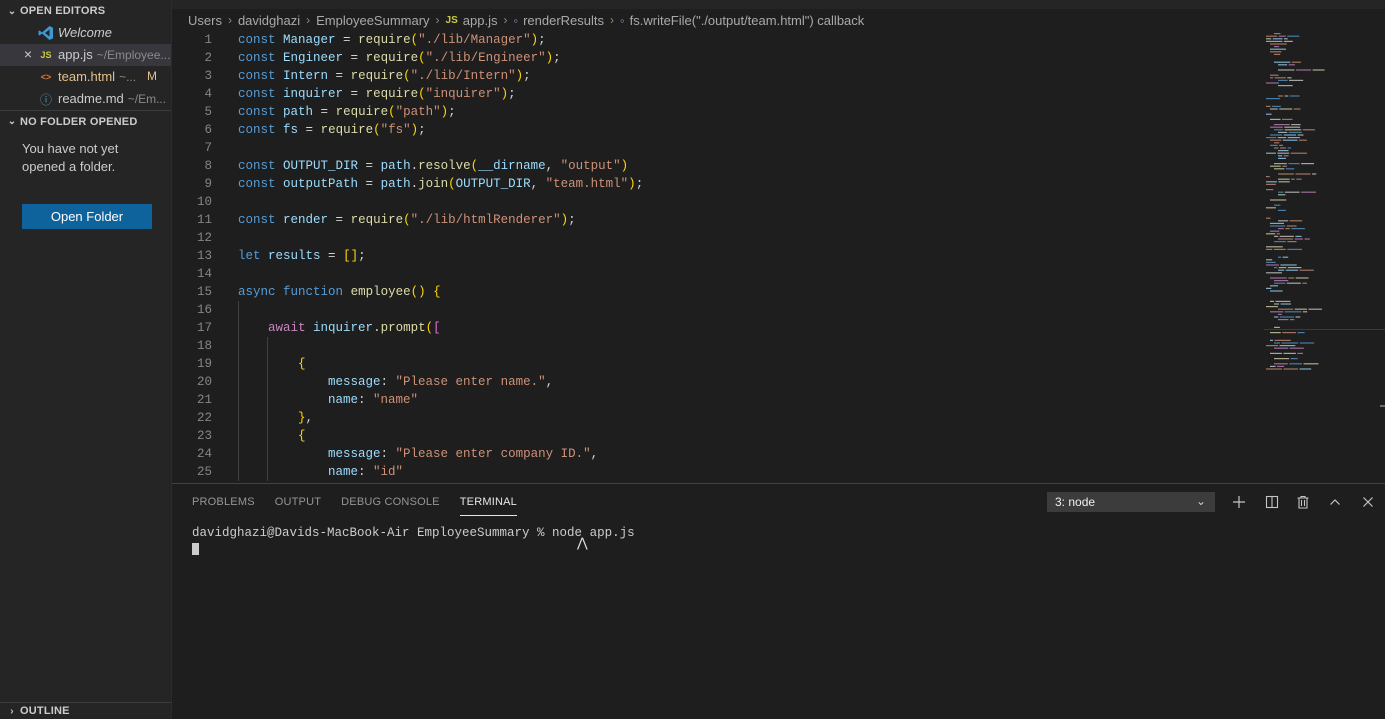 Image resolution: width=1385 pixels, height=719 pixels. Describe the element at coordinates (347, 112) in the screenshot. I see `code-text: const path = require("path");` at that location.